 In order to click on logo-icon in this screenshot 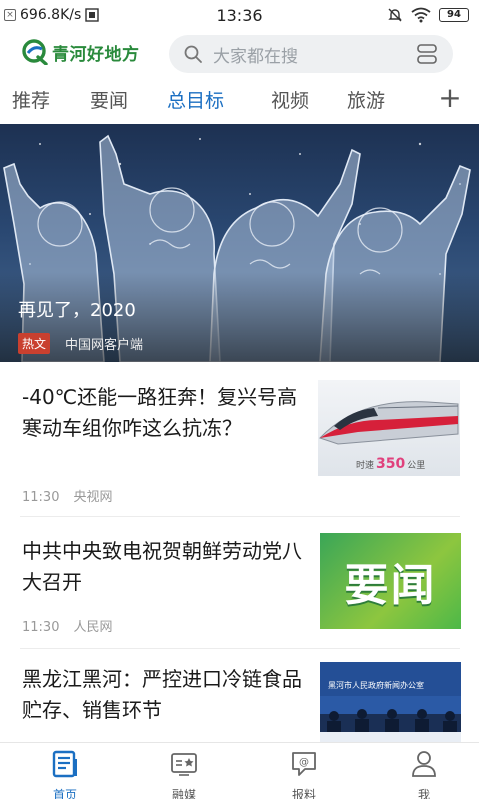, I will do `click(35, 52)`.